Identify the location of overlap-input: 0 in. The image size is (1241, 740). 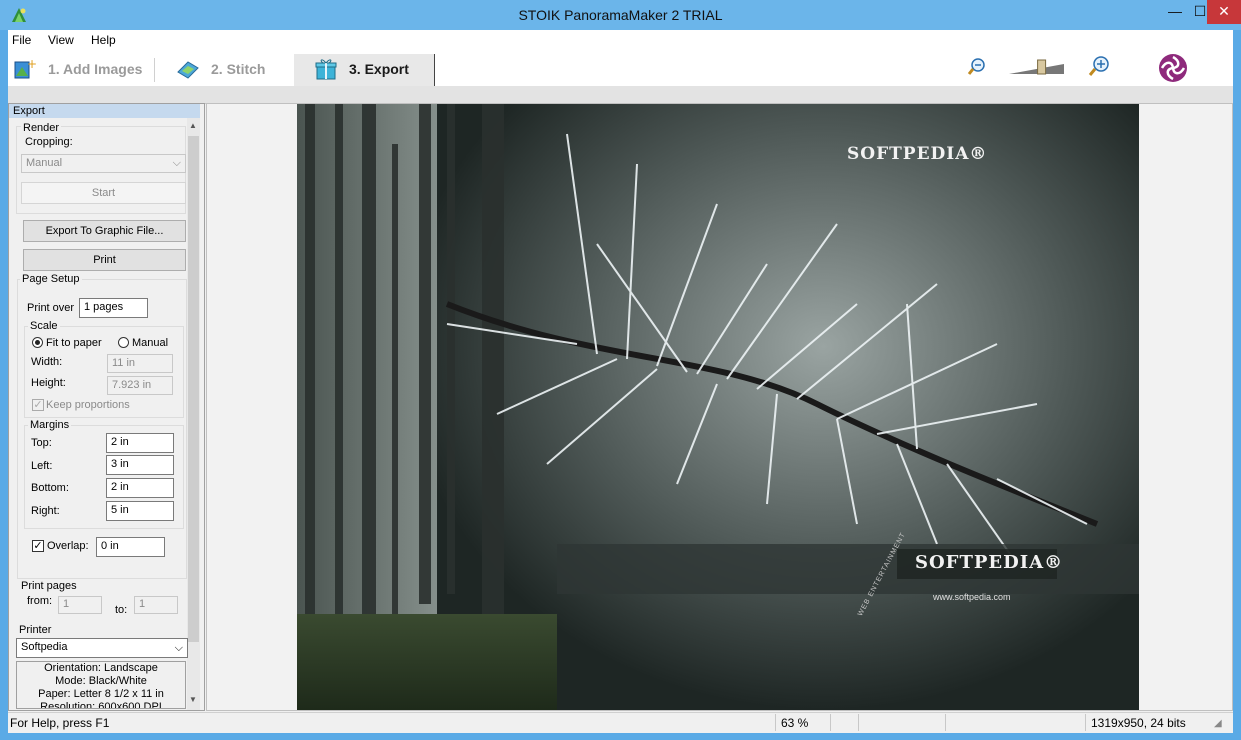
(130, 547).